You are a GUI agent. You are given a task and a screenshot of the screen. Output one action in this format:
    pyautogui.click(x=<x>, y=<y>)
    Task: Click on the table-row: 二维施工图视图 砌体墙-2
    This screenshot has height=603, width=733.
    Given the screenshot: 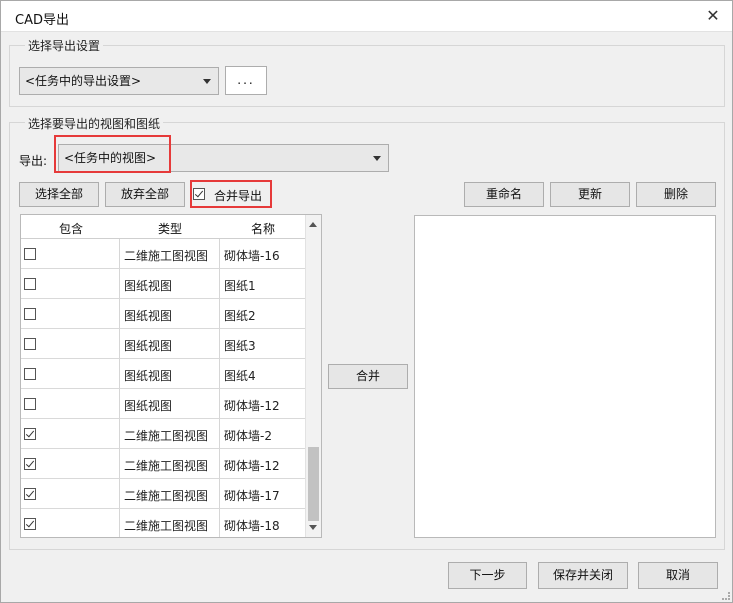 What is the action you would take?
    pyautogui.click(x=163, y=434)
    